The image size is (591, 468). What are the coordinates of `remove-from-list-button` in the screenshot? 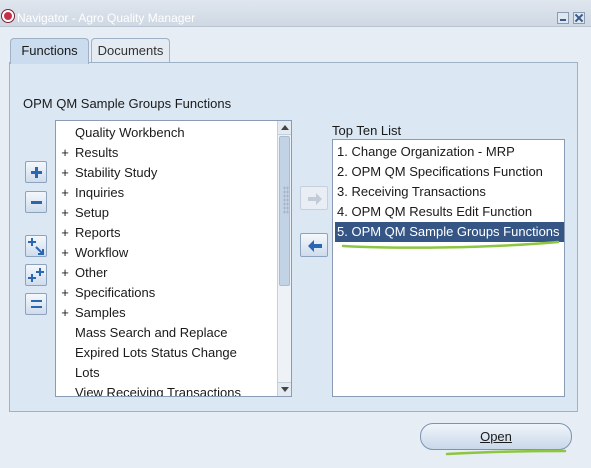 It's located at (314, 245).